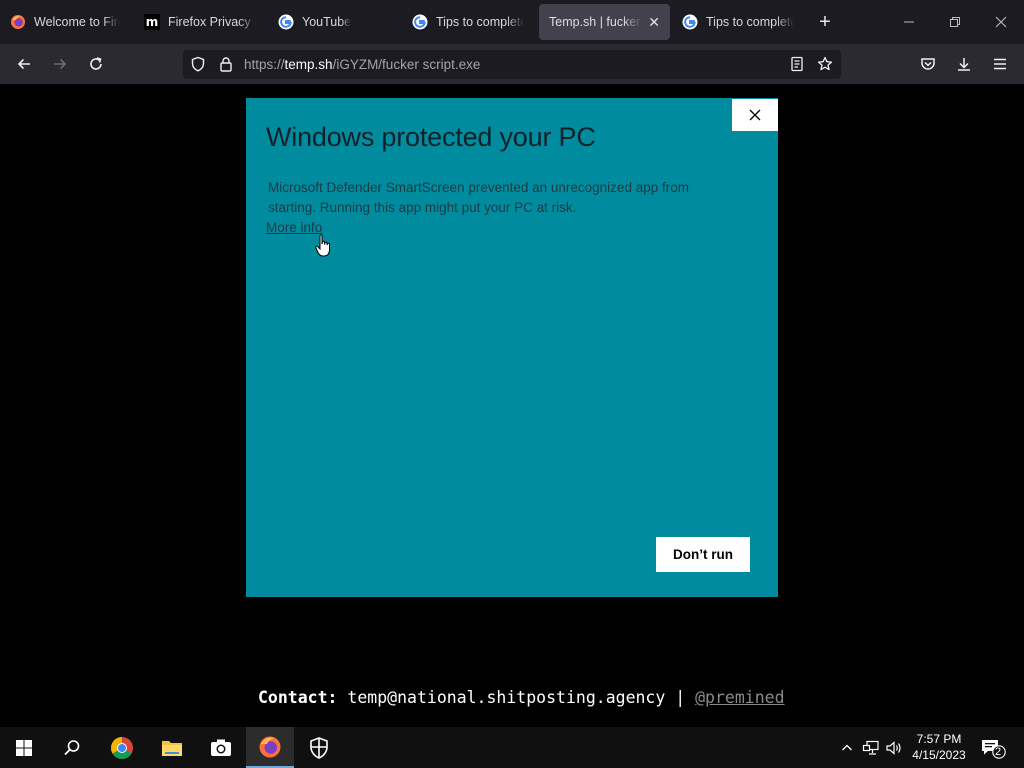 The width and height of the screenshot is (1024, 768). I want to click on url-text: https://temp.sh/iGYZM/fucker script.exe, so click(362, 64).